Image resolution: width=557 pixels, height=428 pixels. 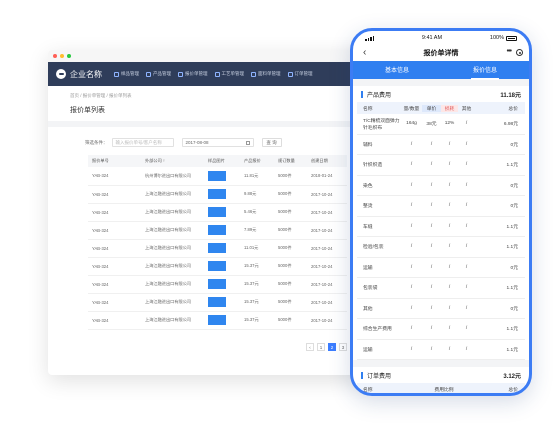 I want to click on maximize-dot-icon, so click(x=69, y=56).